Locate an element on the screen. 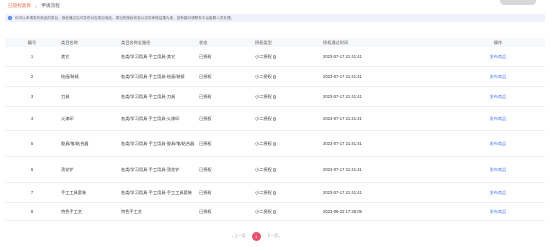  row-category-name: 烫花铲 is located at coordinates (67, 169).